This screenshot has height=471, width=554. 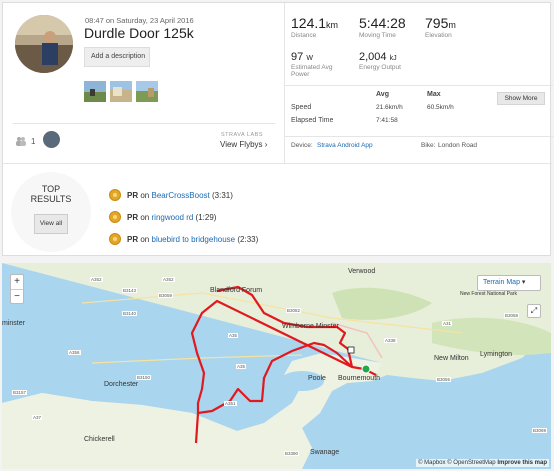 I want to click on show-more-button: Show More, so click(x=521, y=98).